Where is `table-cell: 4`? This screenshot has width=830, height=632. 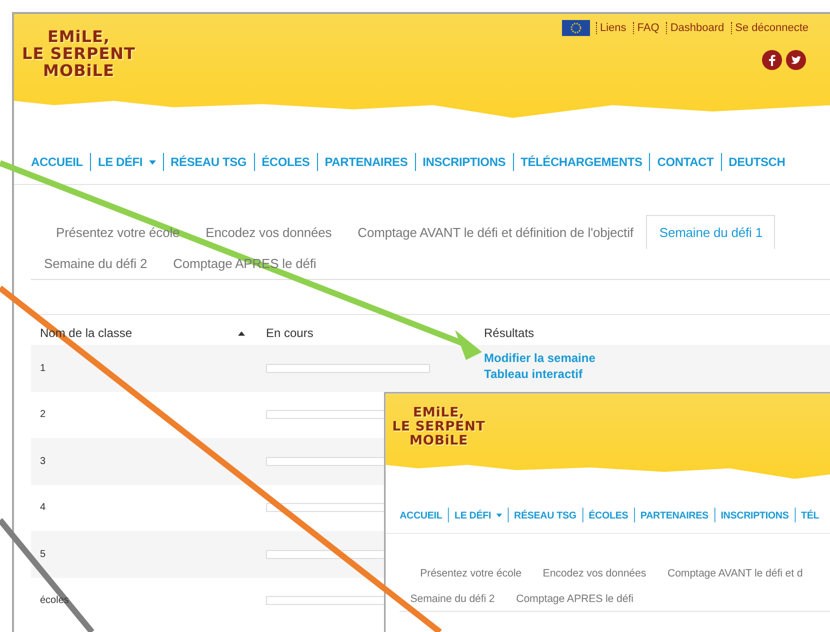 table-cell: 4 is located at coordinates (43, 508).